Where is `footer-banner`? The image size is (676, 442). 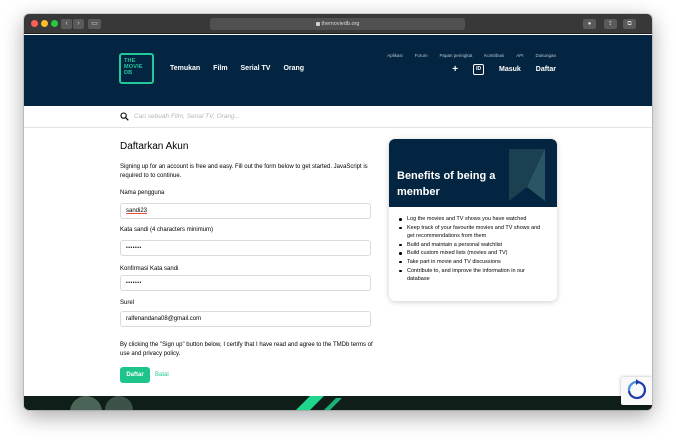 footer-banner is located at coordinates (338, 403).